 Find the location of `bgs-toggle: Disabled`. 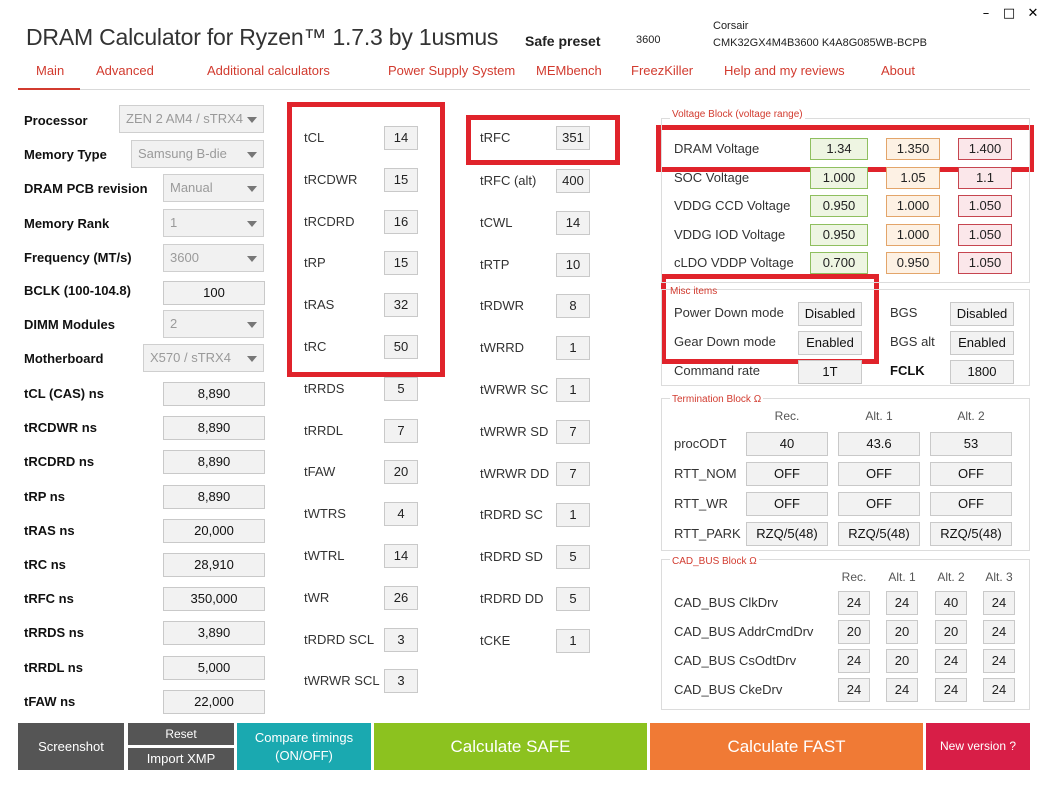

bgs-toggle: Disabled is located at coordinates (982, 314).